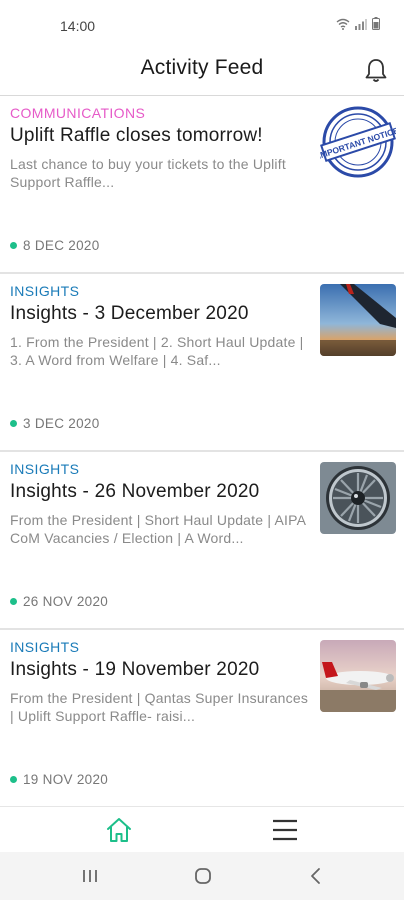 Image resolution: width=404 pixels, height=900 pixels. Describe the element at coordinates (61, 245) in the screenshot. I see `feed-card-date: 8 DEC 2020` at that location.